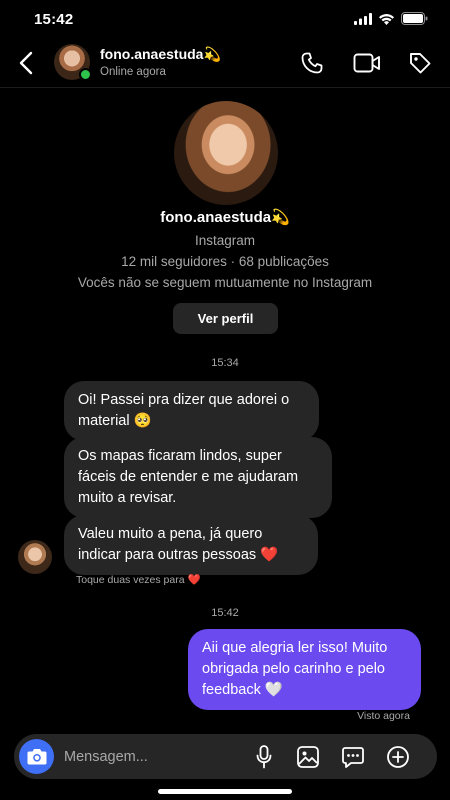 The height and width of the screenshot is (800, 450). What do you see at coordinates (138, 580) in the screenshot?
I see `double-tap-hint: Toque duas vezes para ❤️` at bounding box center [138, 580].